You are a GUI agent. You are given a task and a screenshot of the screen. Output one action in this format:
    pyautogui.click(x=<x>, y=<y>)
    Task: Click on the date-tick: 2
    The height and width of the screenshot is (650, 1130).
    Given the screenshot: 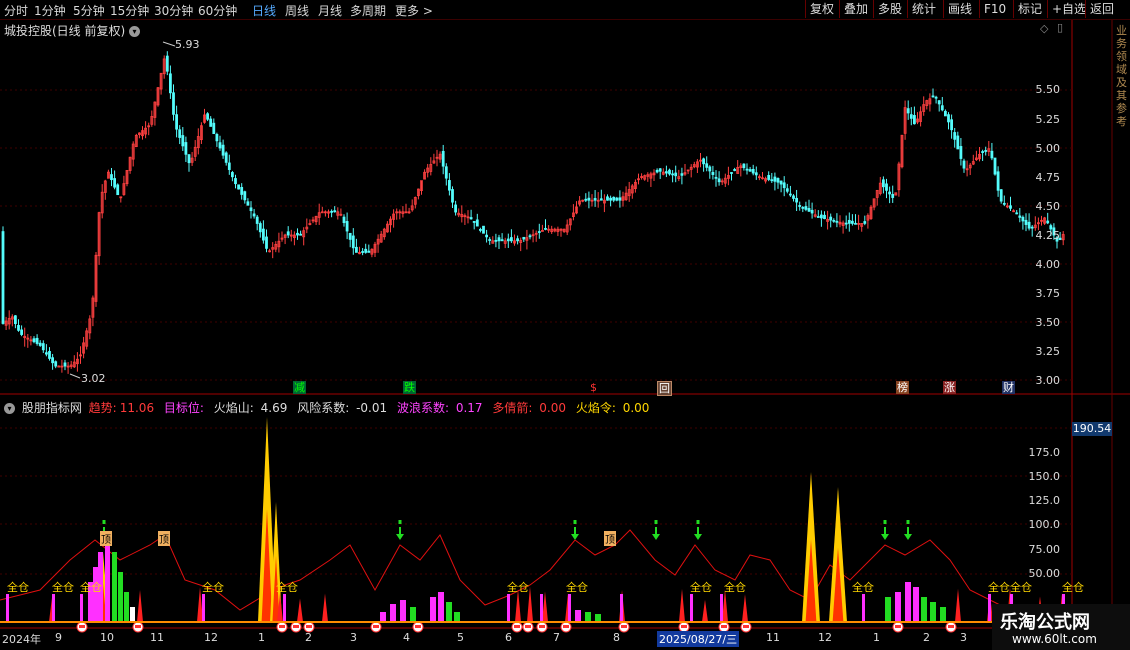 What is the action you would take?
    pyautogui.click(x=308, y=637)
    